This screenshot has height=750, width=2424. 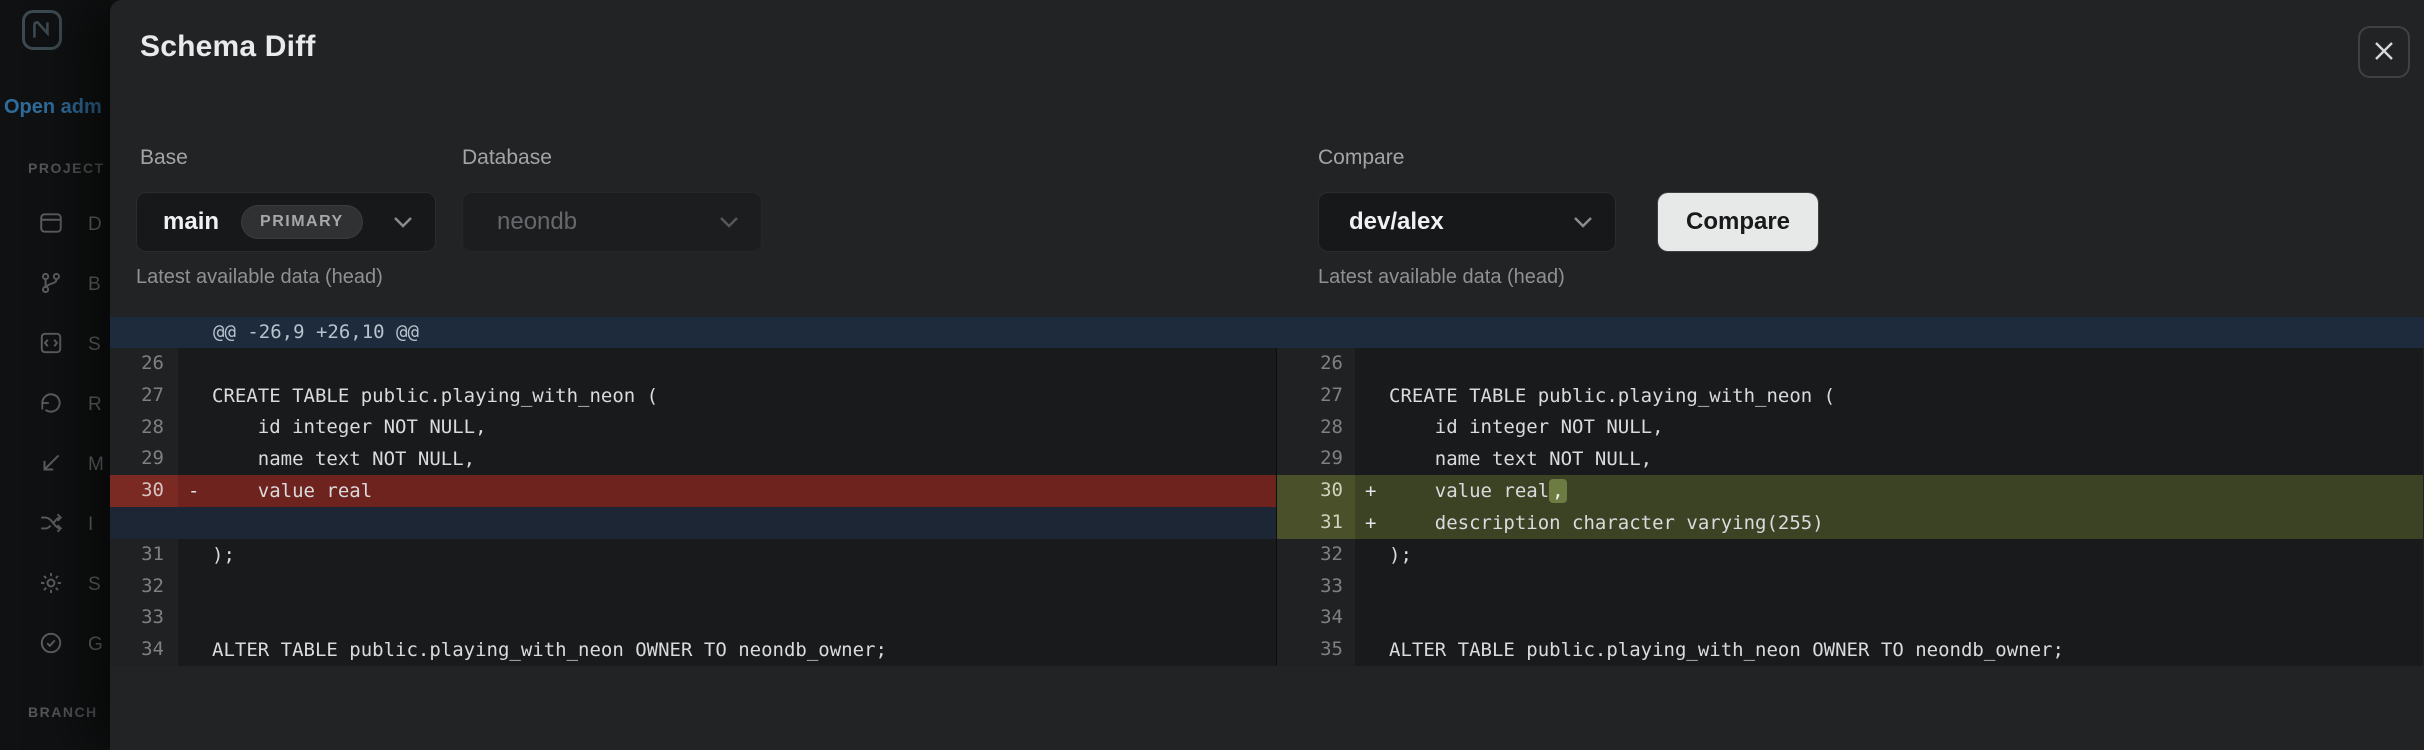 I want to click on sql-editor-icon, so click(x=52, y=344).